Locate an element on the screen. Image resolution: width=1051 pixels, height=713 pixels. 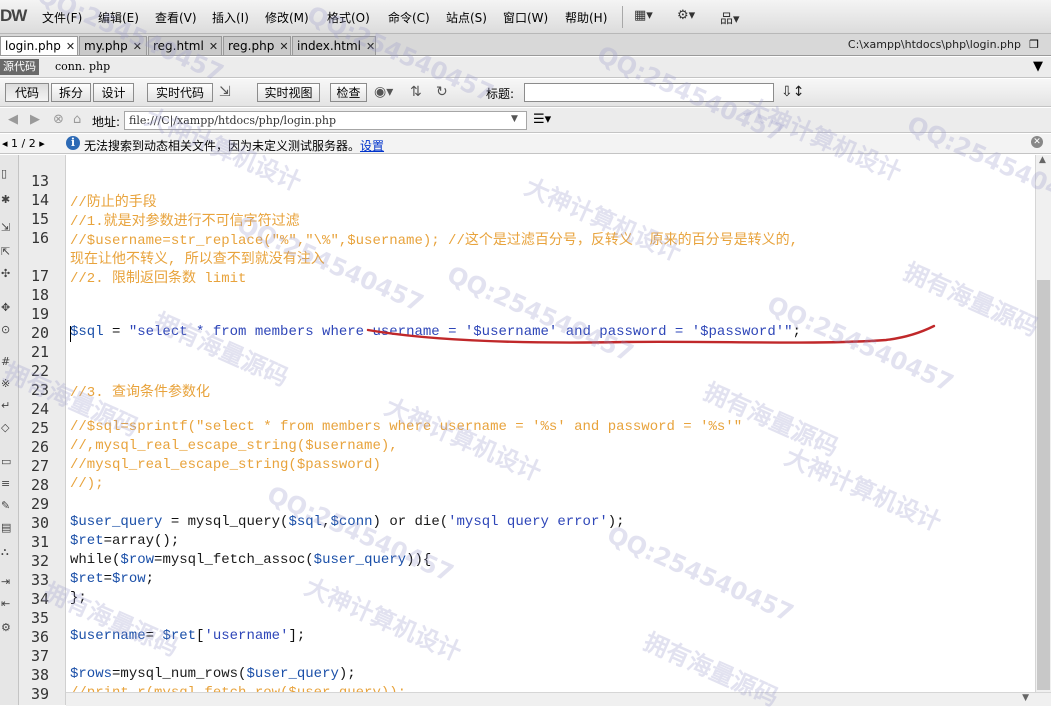
browser-preview-icon: ◉▾ is located at coordinates (383, 92).